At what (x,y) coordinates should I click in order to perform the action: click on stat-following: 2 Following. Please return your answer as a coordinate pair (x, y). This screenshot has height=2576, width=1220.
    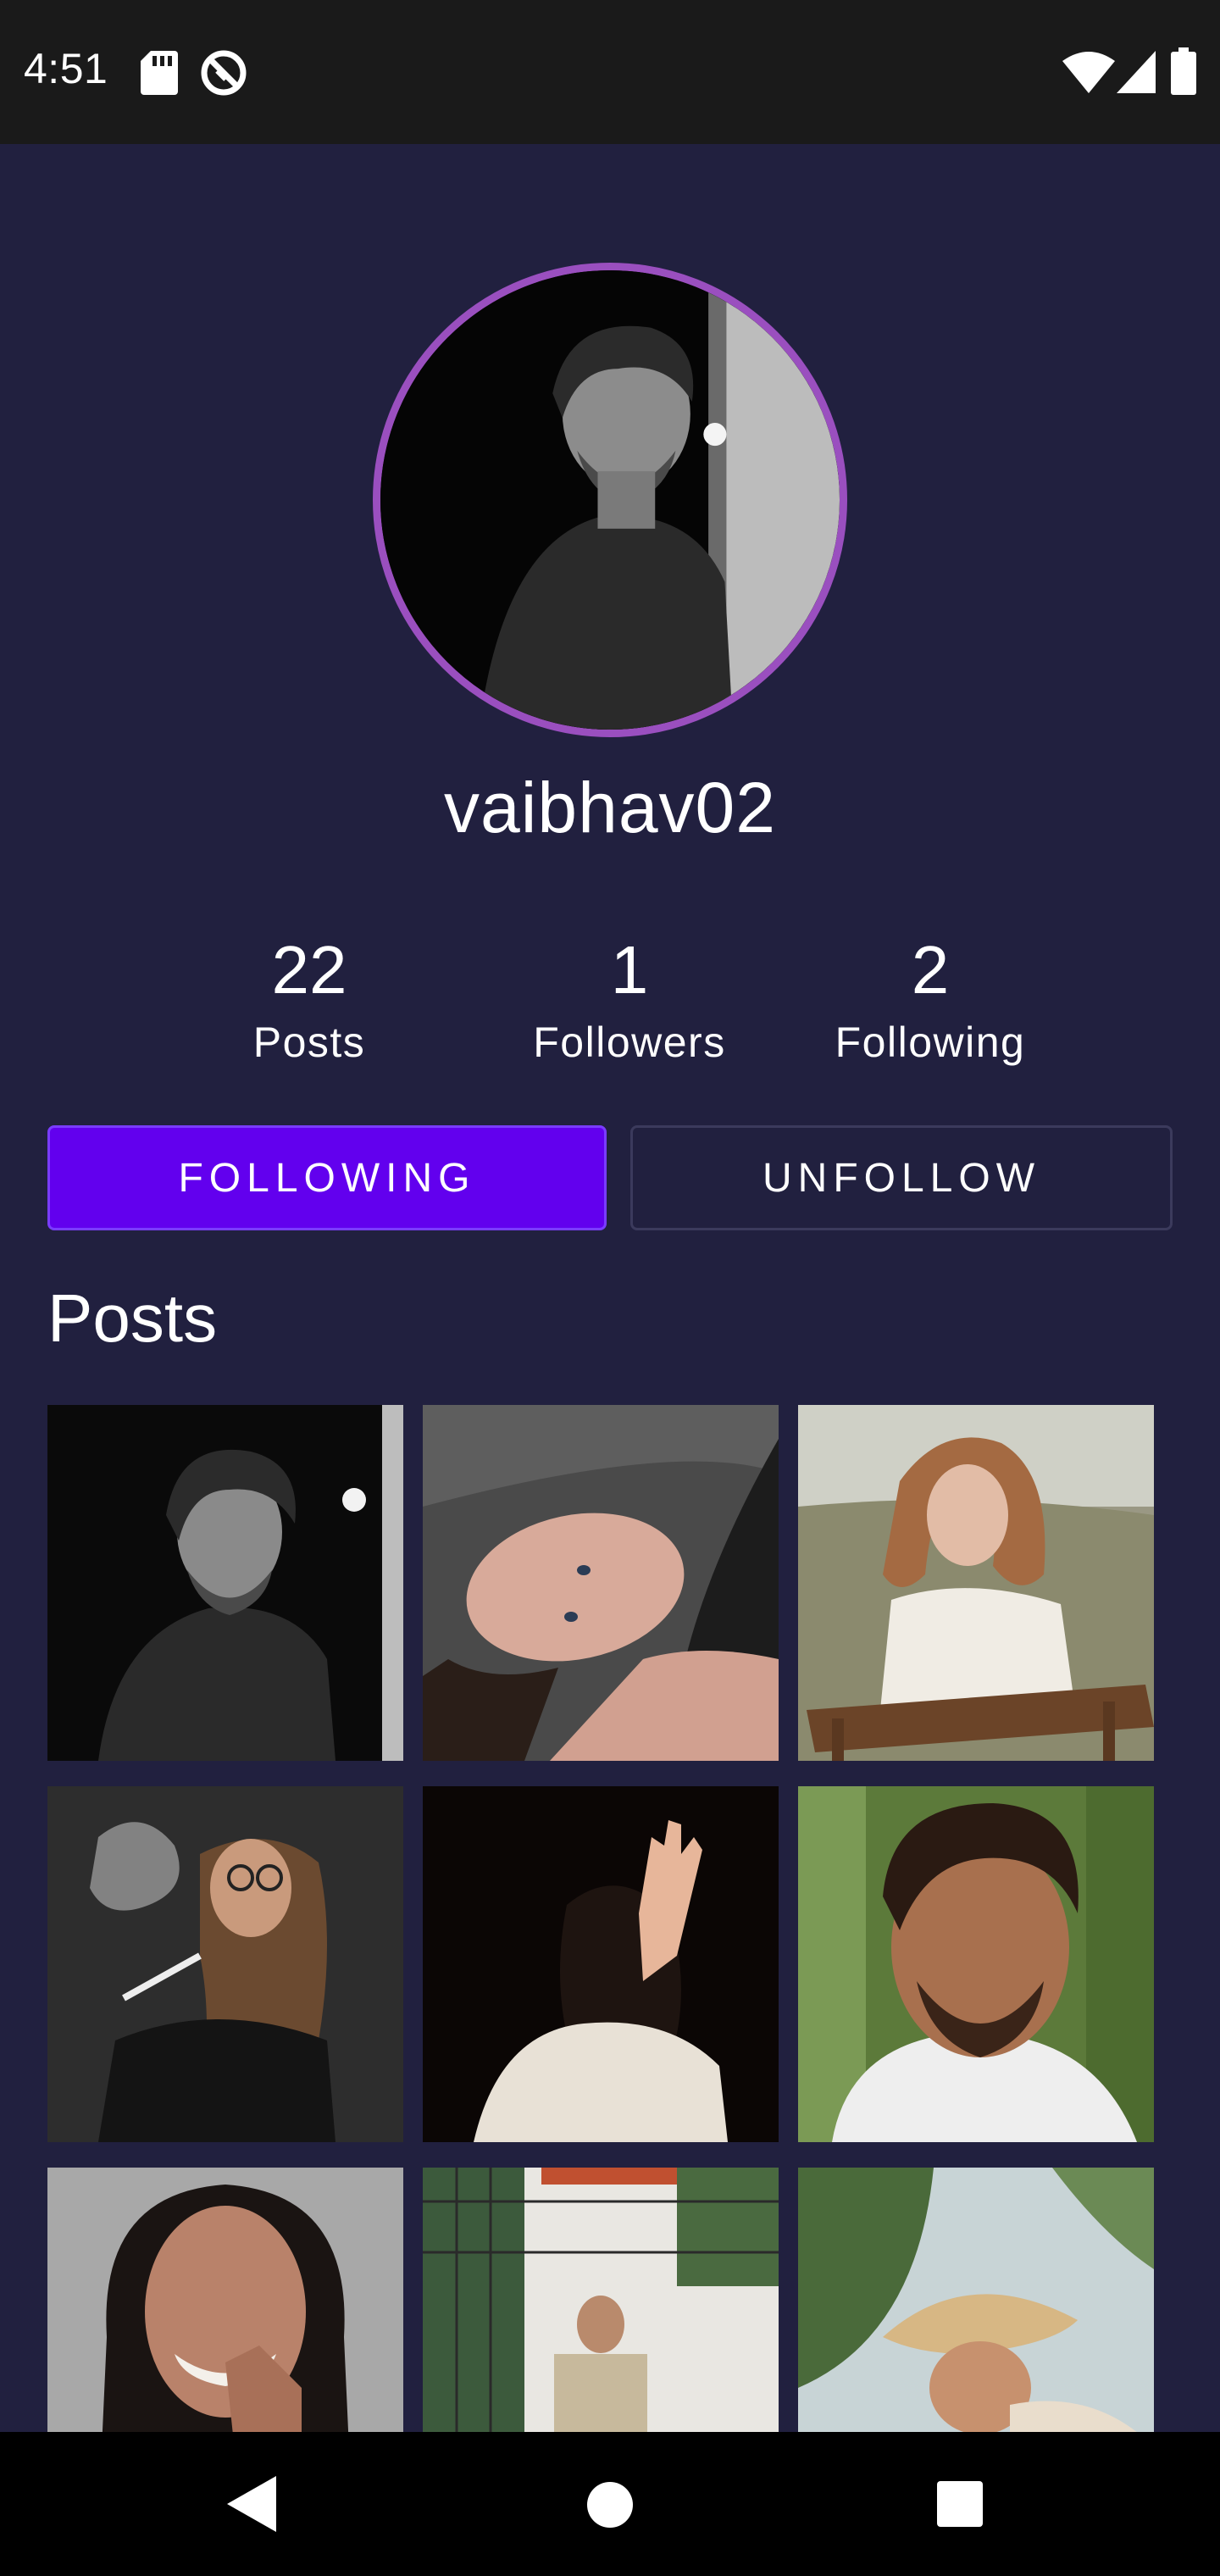
    Looking at the image, I should click on (930, 1000).